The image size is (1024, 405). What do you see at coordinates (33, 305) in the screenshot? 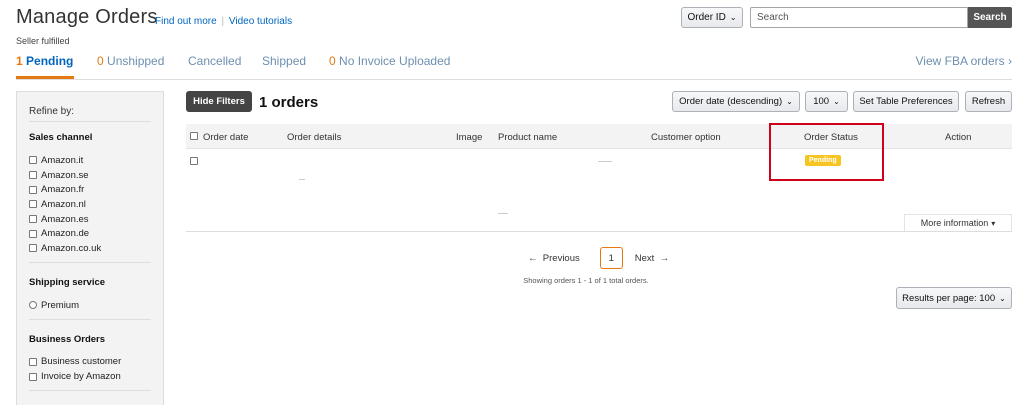
I see `radio-button` at bounding box center [33, 305].